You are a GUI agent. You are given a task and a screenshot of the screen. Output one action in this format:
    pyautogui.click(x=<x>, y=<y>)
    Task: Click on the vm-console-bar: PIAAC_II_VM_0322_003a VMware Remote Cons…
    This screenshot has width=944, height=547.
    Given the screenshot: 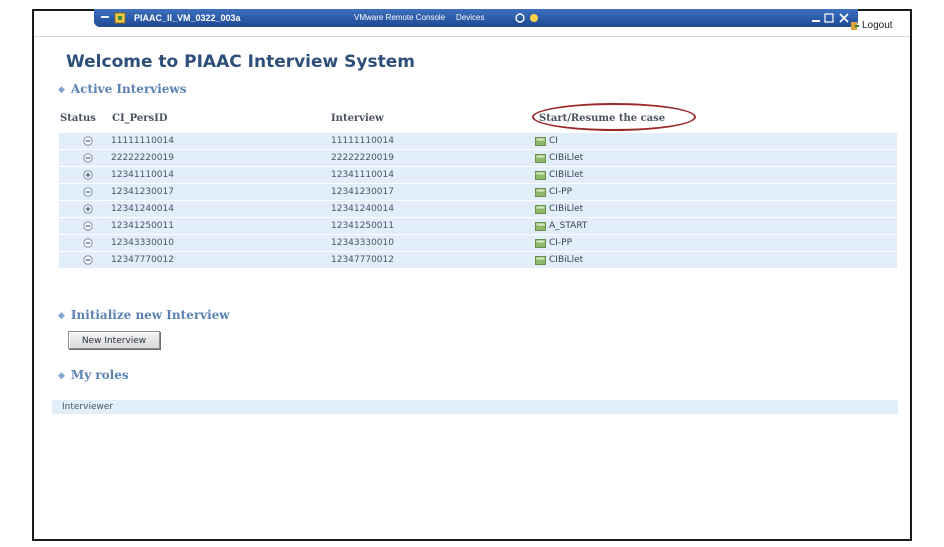 What is the action you would take?
    pyautogui.click(x=476, y=18)
    